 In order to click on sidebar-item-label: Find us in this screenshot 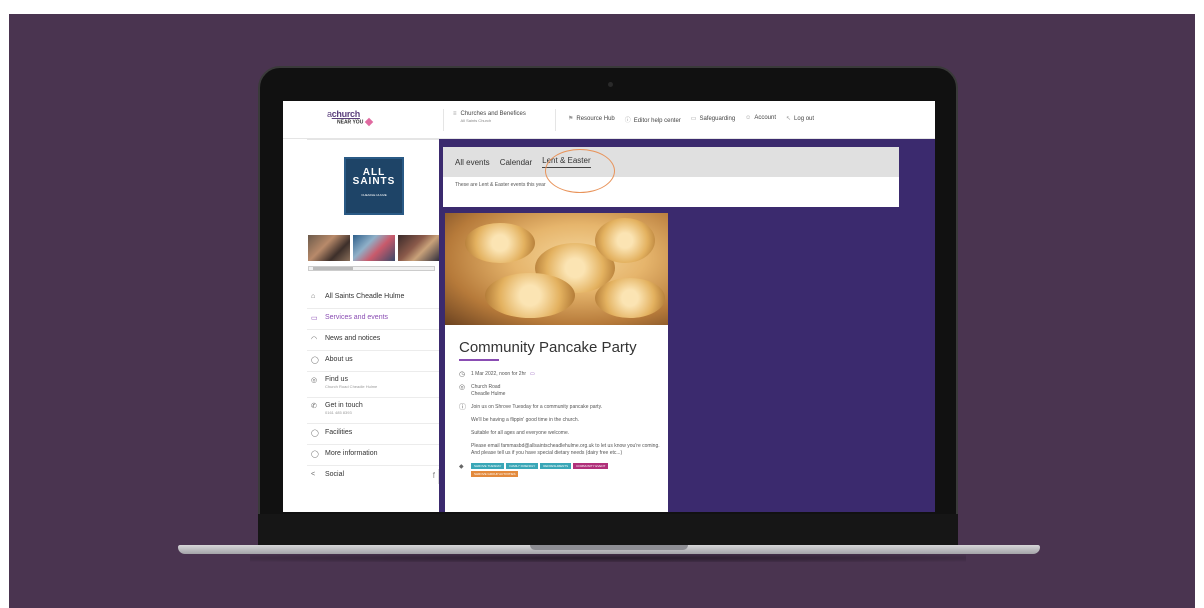, I will do `click(336, 379)`.